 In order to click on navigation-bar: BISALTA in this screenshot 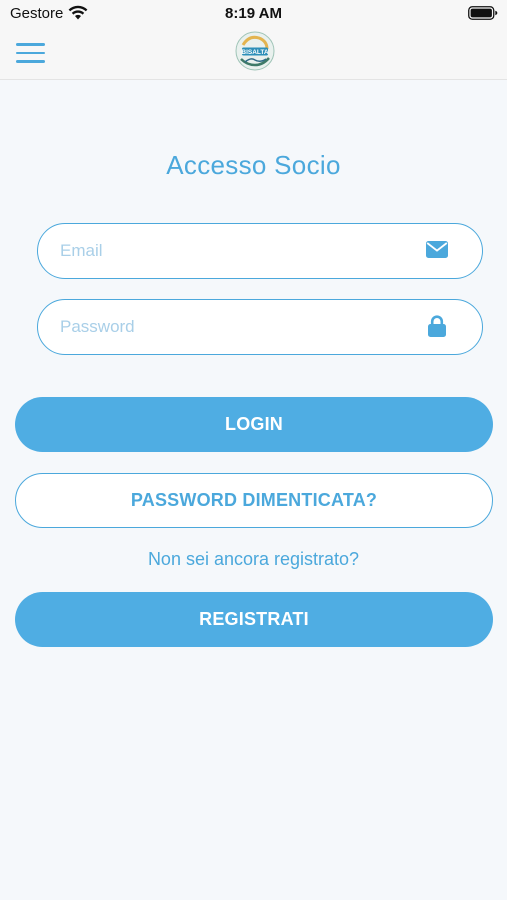, I will do `click(253, 54)`.